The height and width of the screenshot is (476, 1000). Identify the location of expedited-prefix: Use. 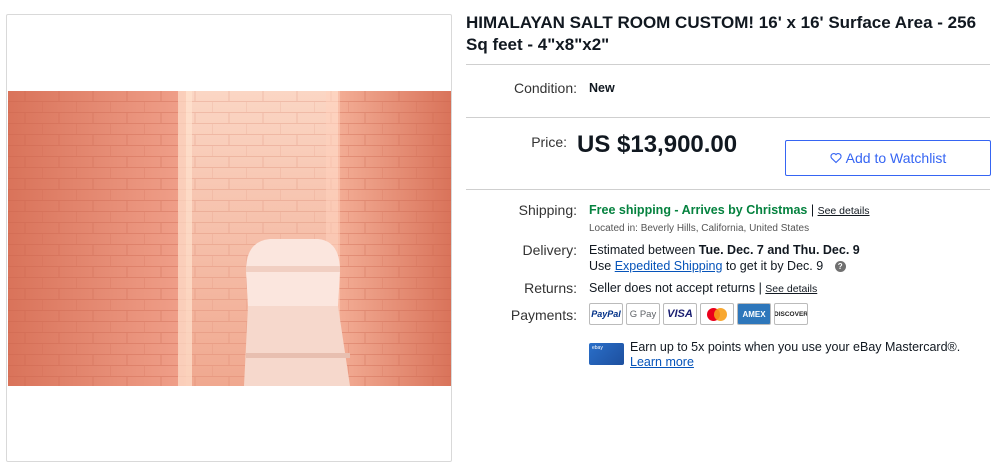
(602, 266).